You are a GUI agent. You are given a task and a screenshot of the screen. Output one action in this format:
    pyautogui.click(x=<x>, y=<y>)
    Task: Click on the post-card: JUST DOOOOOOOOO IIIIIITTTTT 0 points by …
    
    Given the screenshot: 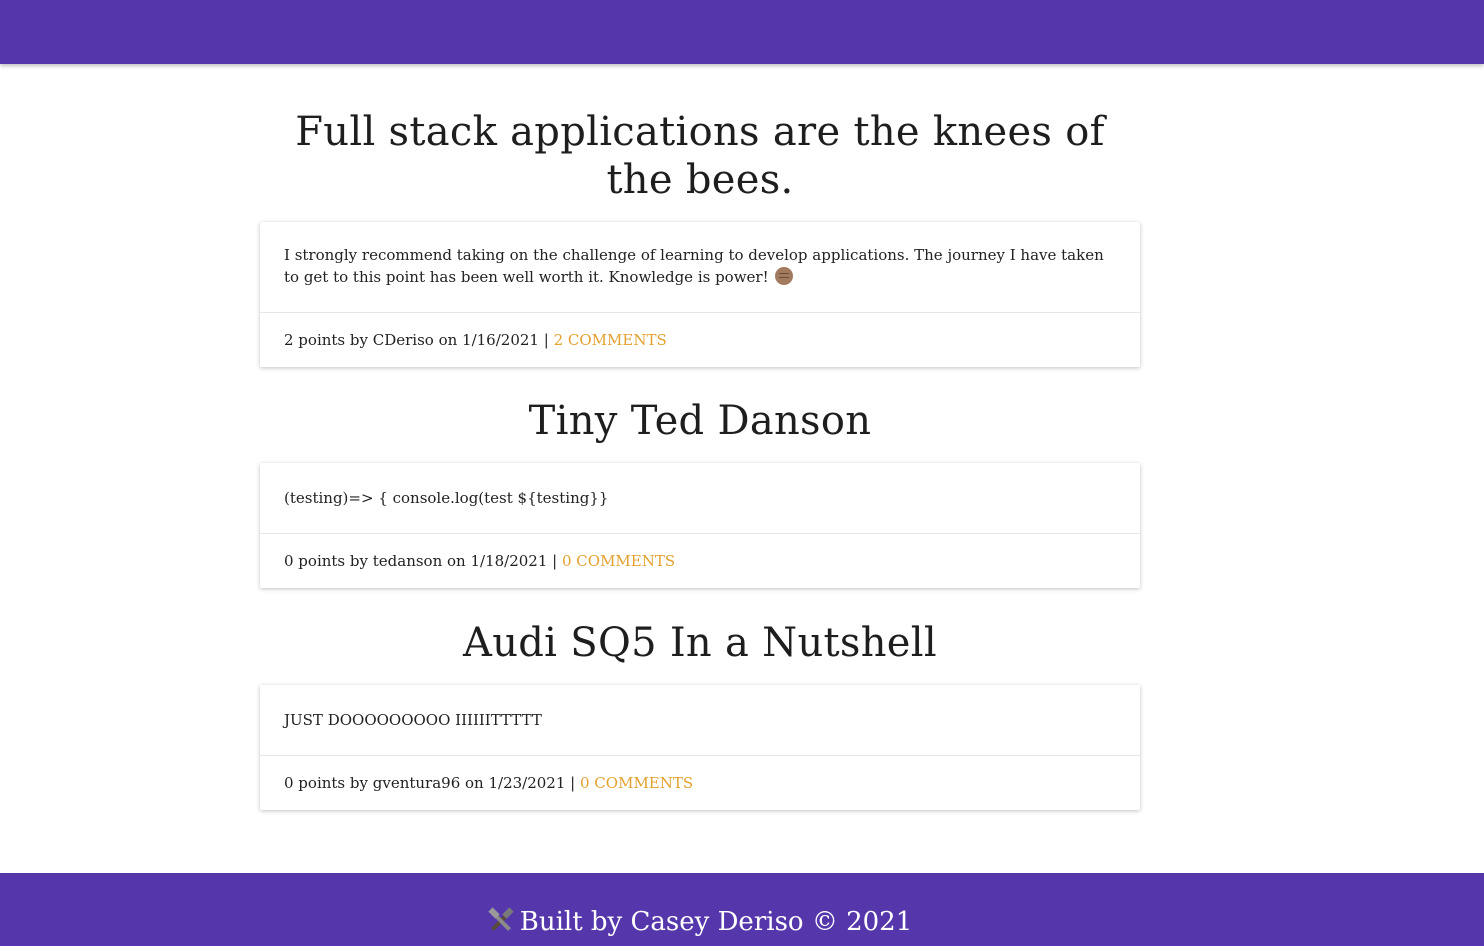 What is the action you would take?
    pyautogui.click(x=700, y=747)
    